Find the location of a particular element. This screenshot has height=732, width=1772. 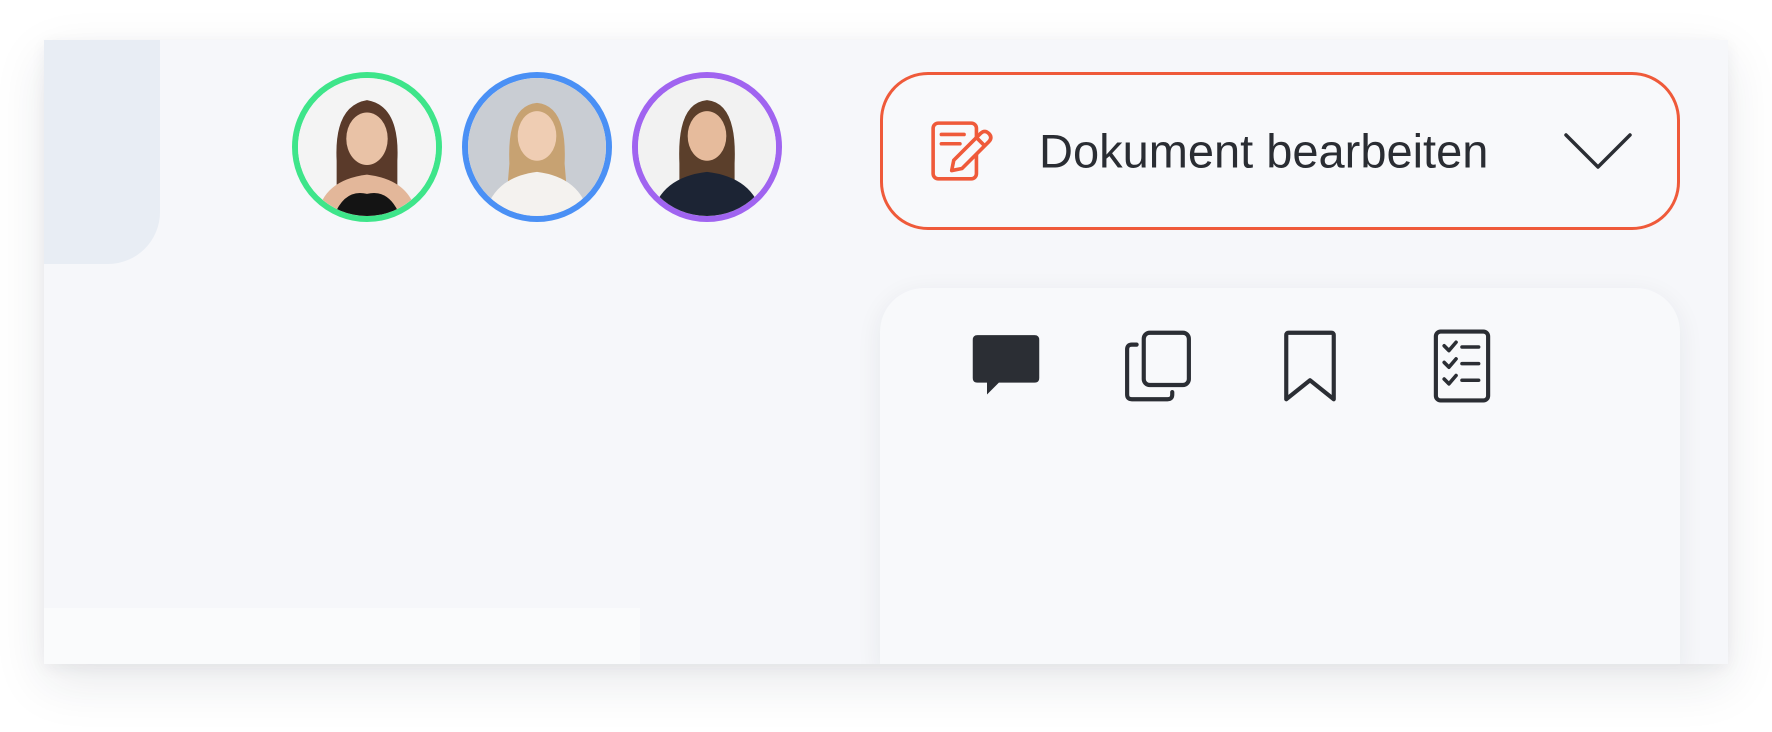

checklist-tab is located at coordinates (1462, 366).